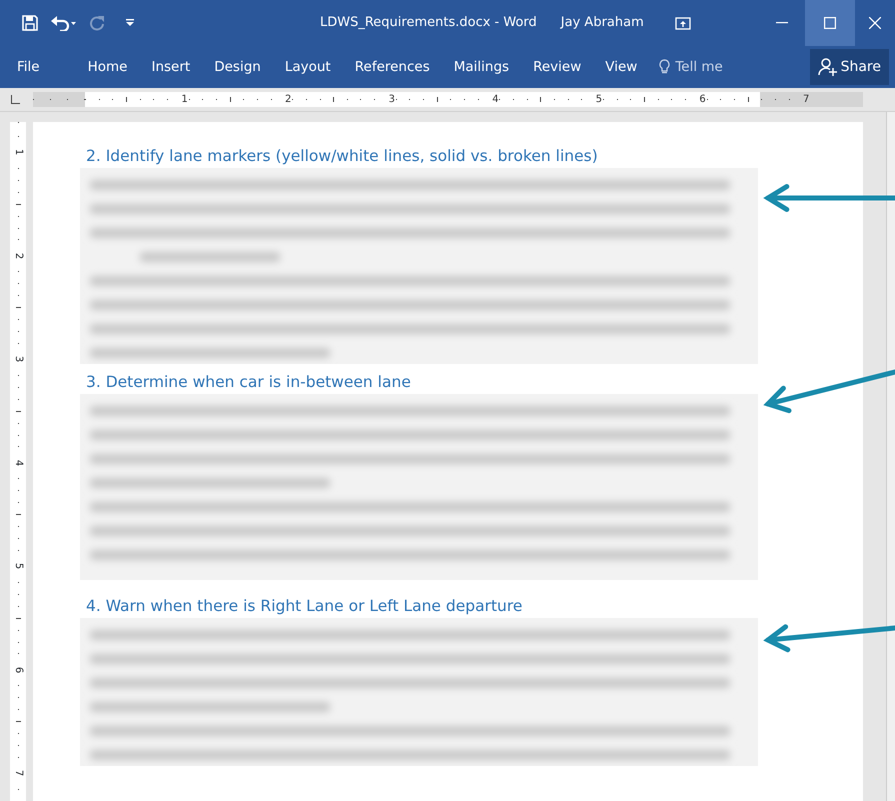 The height and width of the screenshot is (801, 895). Describe the element at coordinates (482, 67) in the screenshot. I see `ribbon-tab: Mailings` at that location.